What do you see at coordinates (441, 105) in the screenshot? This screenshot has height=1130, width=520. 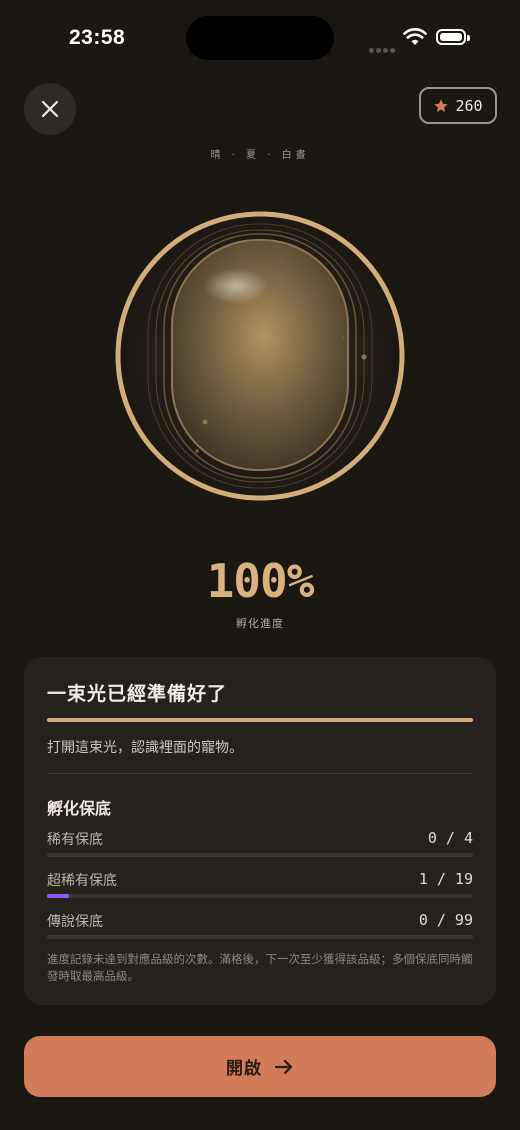 I see `star-icon` at bounding box center [441, 105].